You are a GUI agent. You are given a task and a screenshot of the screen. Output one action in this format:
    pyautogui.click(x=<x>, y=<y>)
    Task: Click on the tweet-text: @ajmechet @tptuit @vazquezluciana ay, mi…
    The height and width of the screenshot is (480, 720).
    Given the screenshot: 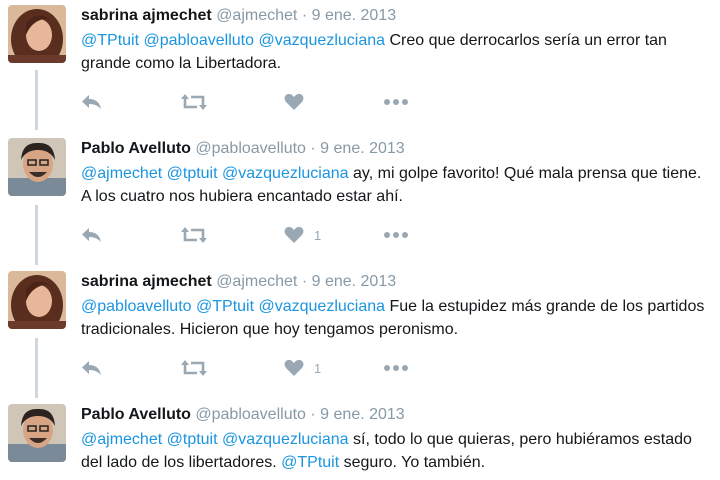 What is the action you would take?
    pyautogui.click(x=396, y=185)
    